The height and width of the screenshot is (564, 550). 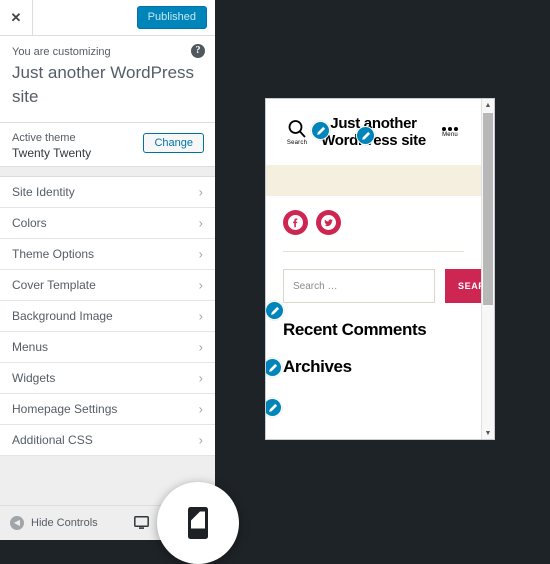 What do you see at coordinates (103, 84) in the screenshot?
I see `page-title: Just another WordPress site` at bounding box center [103, 84].